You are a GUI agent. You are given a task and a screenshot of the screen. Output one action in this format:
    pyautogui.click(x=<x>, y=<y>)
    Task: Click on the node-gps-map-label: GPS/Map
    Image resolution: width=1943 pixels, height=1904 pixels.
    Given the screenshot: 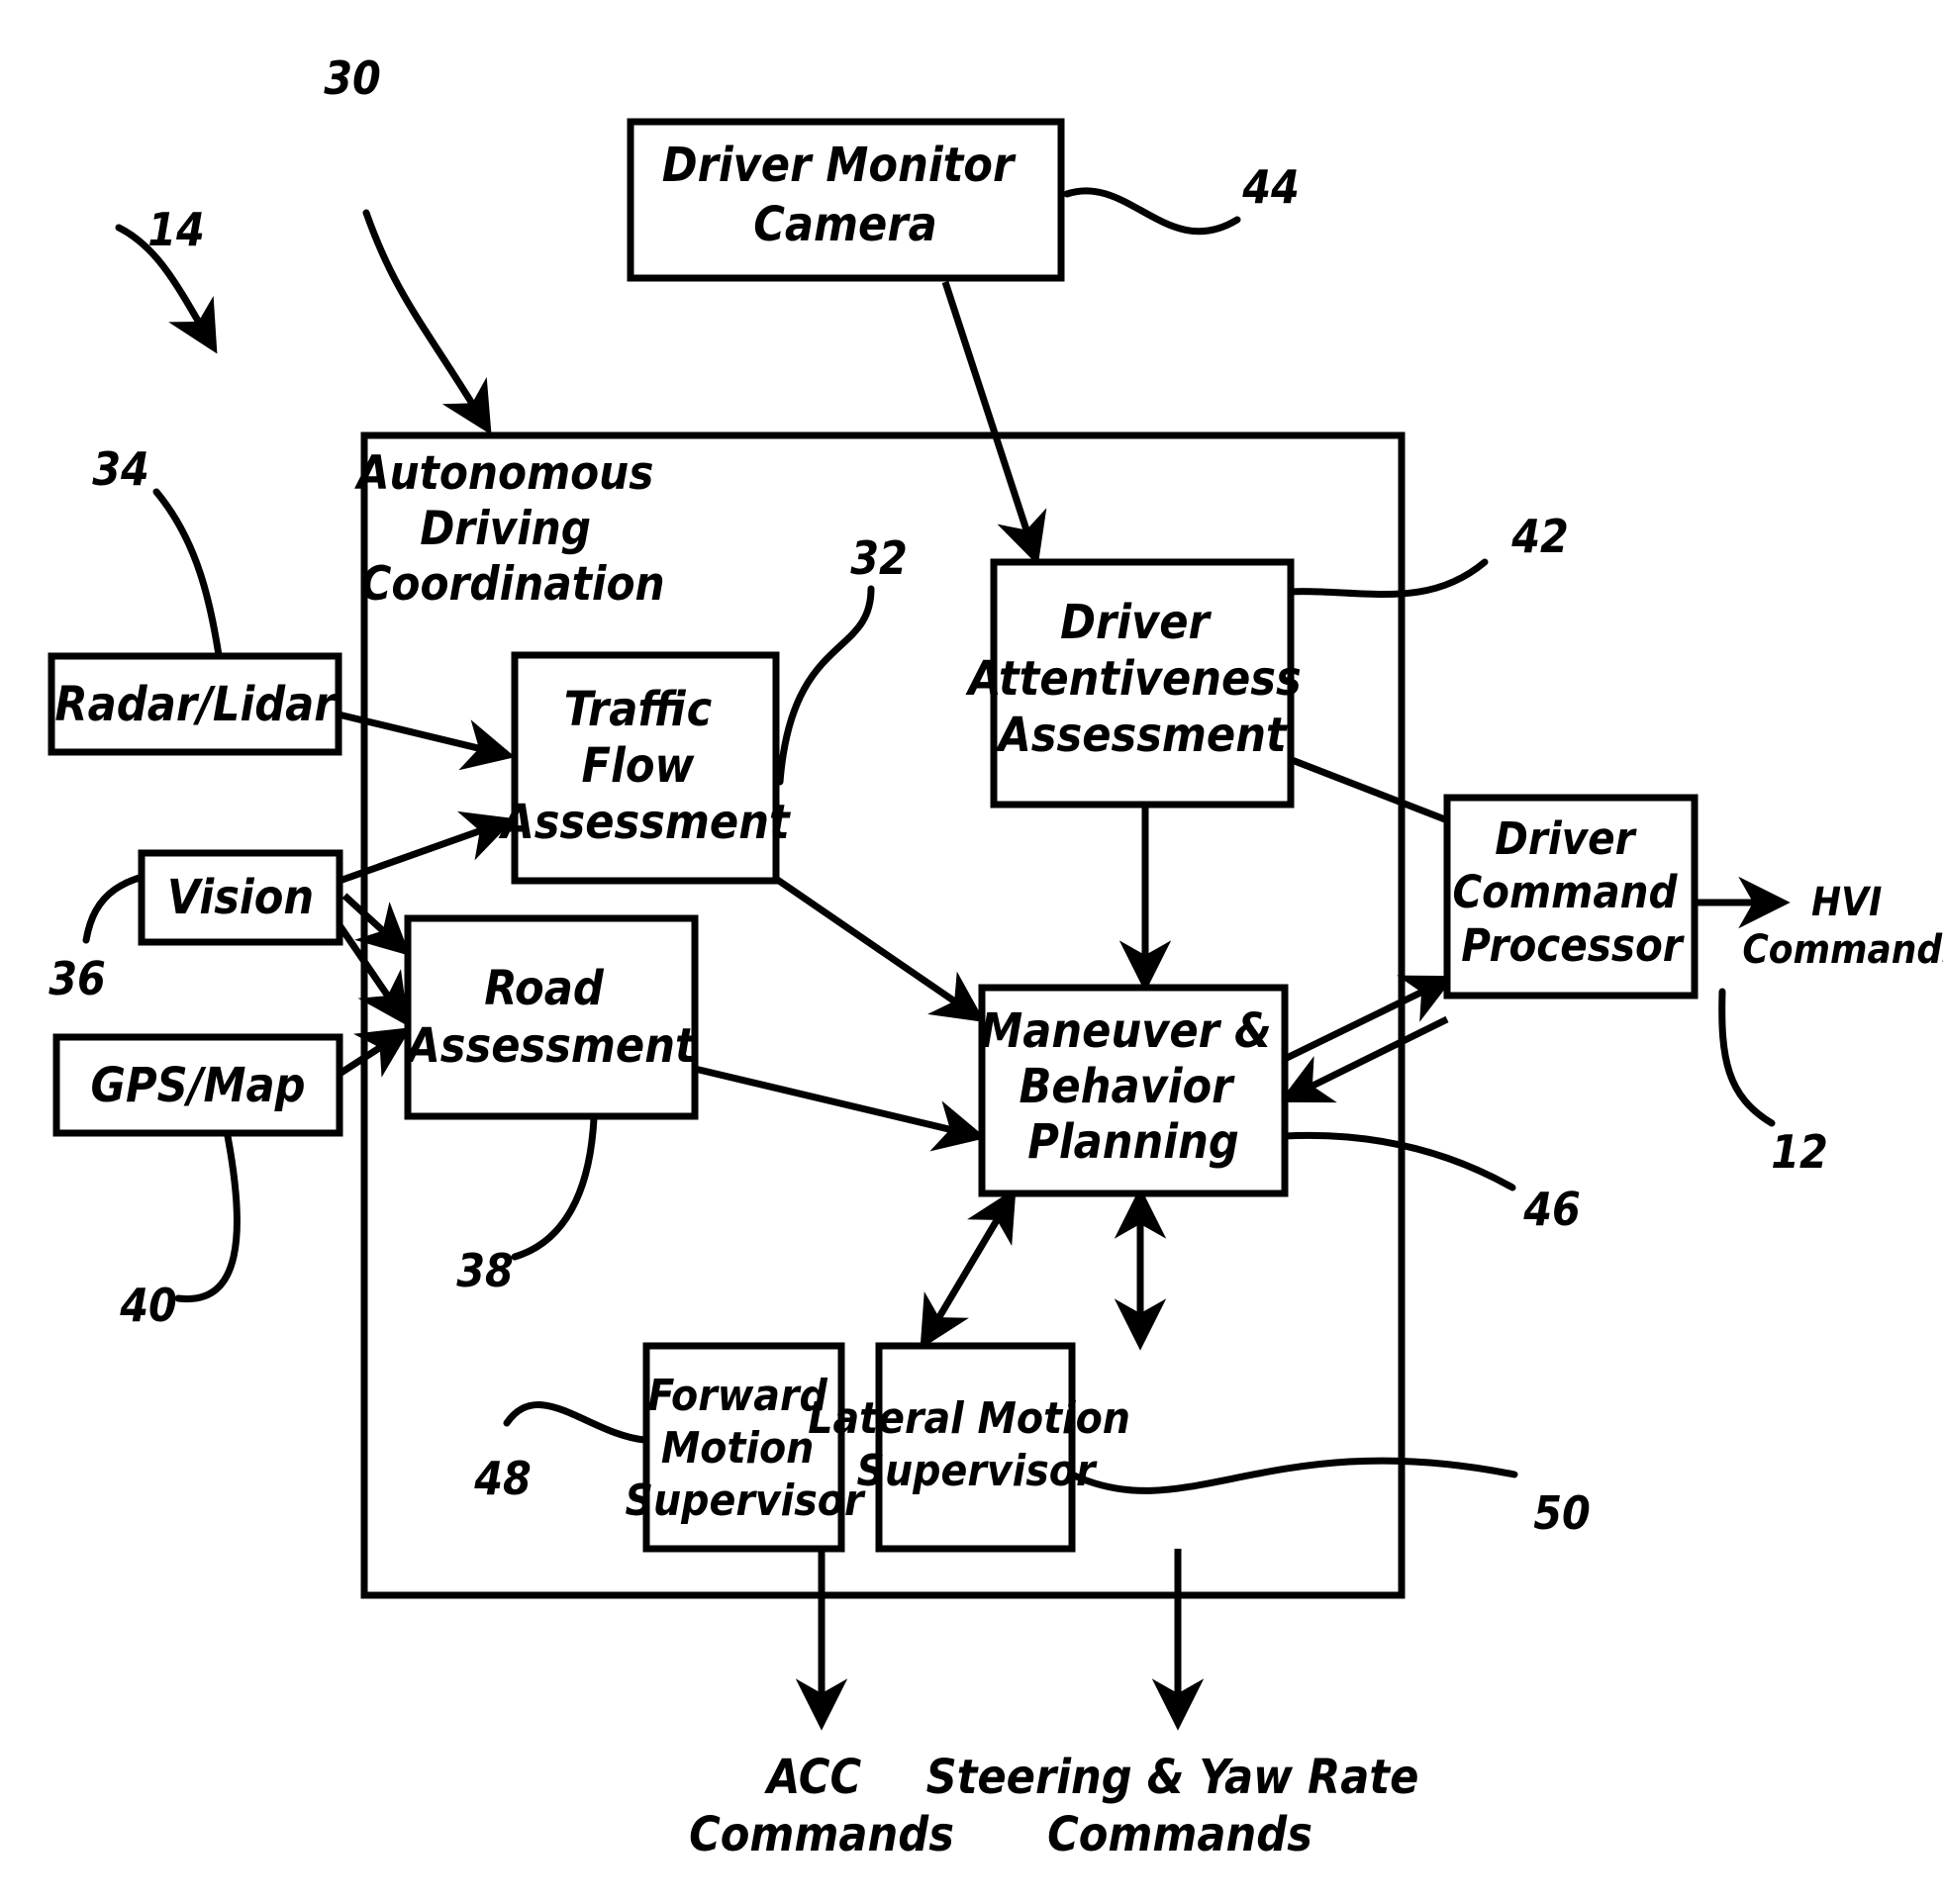 What is the action you would take?
    pyautogui.click(x=198, y=1085)
    